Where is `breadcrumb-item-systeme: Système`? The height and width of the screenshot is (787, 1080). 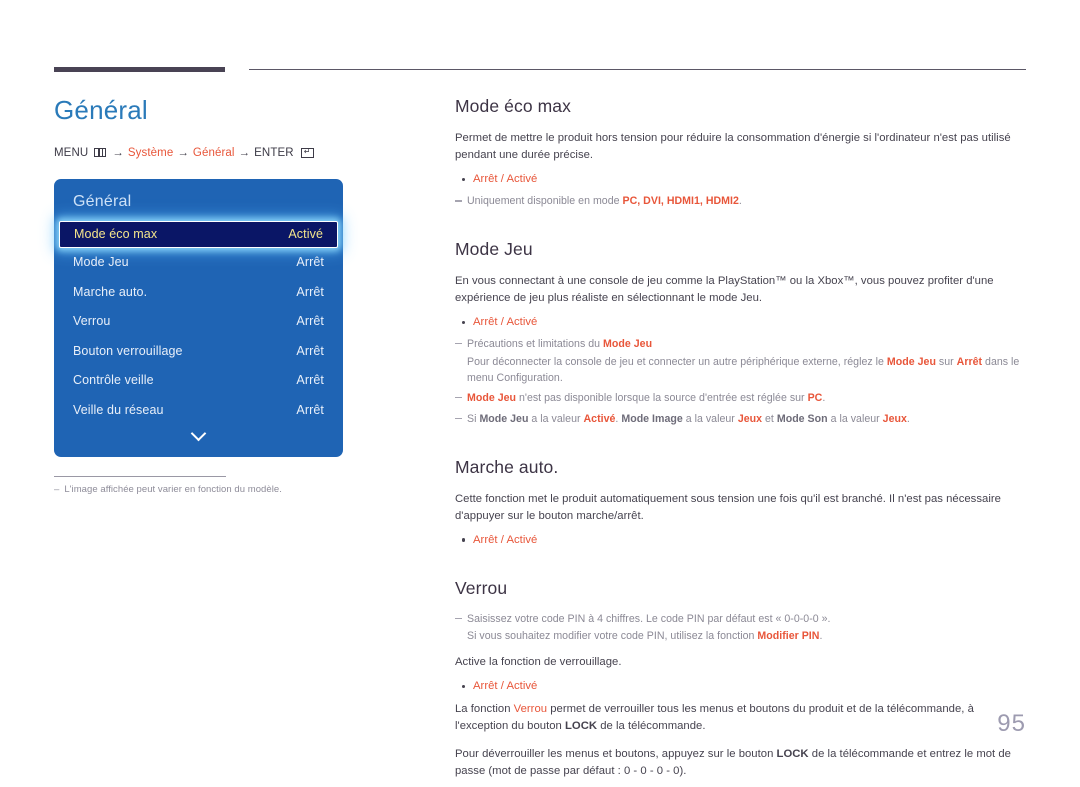
breadcrumb-item-systeme: Système is located at coordinates (150, 153).